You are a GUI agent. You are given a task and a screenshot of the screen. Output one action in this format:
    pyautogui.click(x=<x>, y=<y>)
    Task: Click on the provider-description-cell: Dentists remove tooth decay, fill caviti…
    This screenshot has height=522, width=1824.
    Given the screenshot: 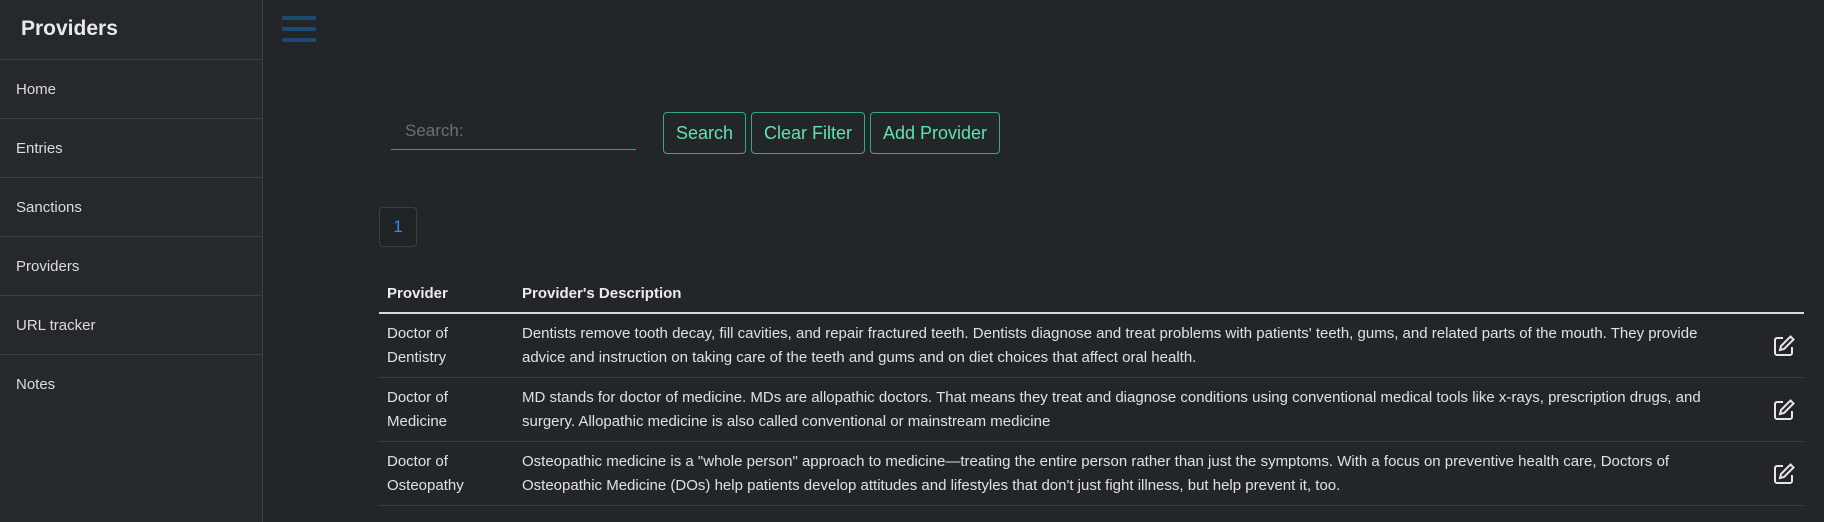 What is the action you would take?
    pyautogui.click(x=1131, y=345)
    